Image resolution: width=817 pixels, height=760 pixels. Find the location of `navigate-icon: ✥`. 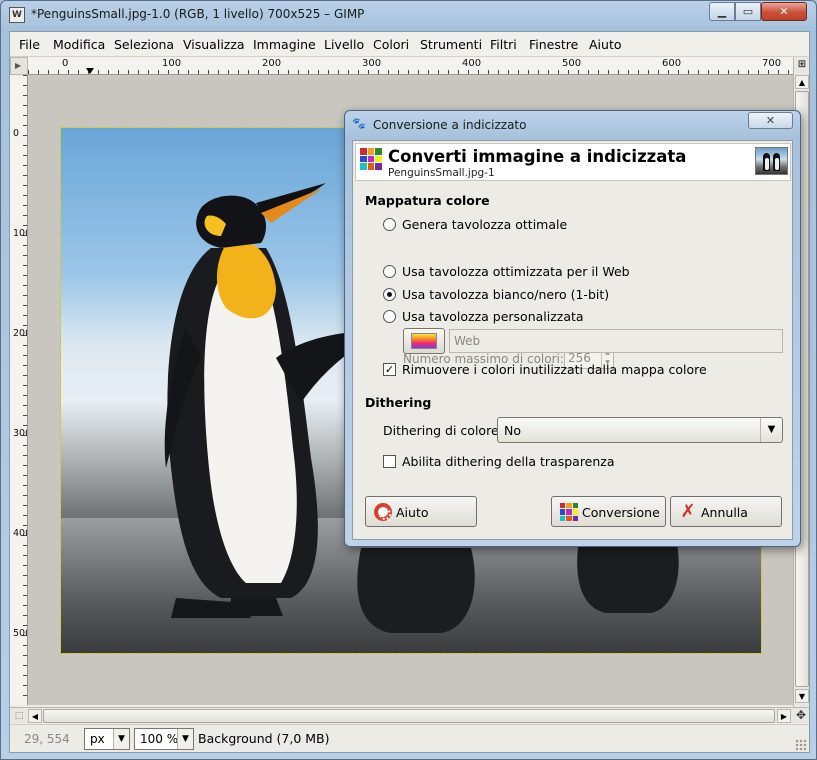

navigate-icon: ✥ is located at coordinates (801, 716).